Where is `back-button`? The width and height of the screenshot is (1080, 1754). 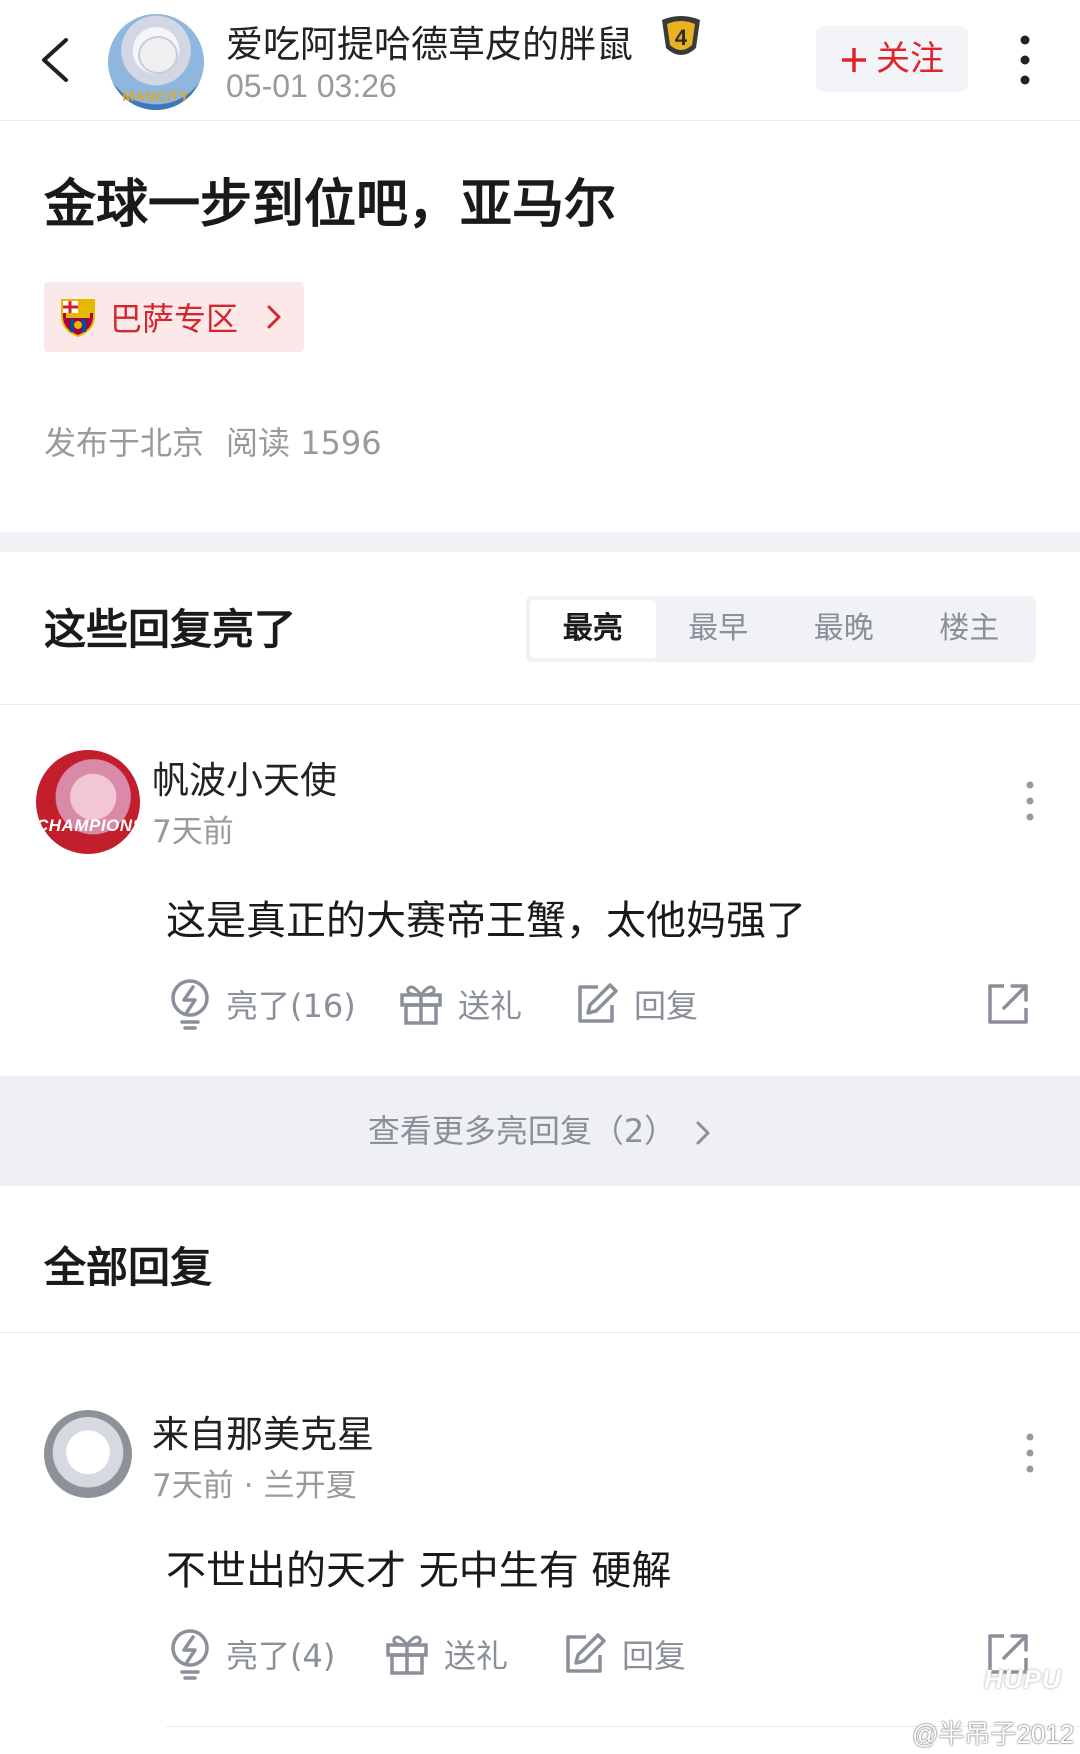
back-button is located at coordinates (56, 60).